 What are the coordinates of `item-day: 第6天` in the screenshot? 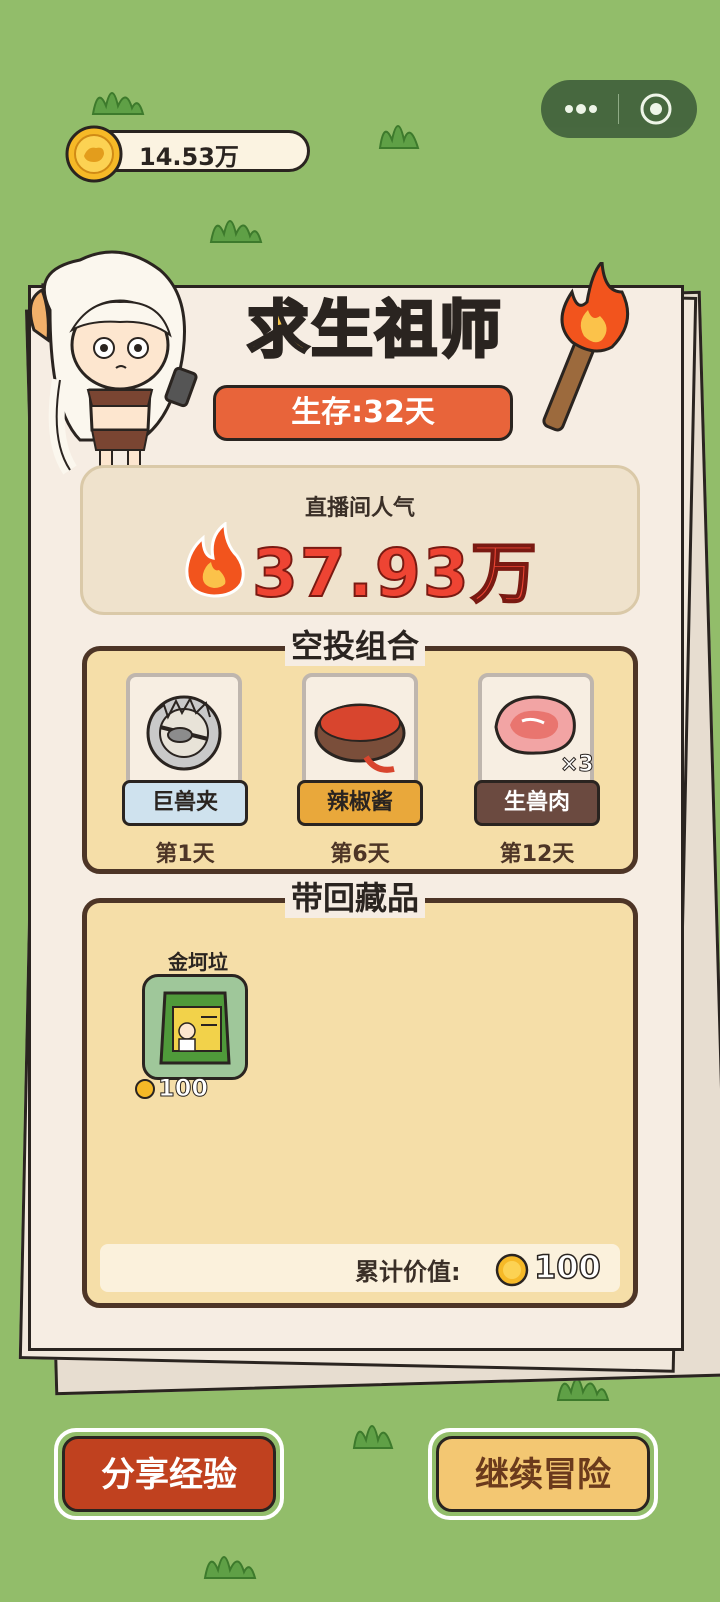 It's located at (360, 854).